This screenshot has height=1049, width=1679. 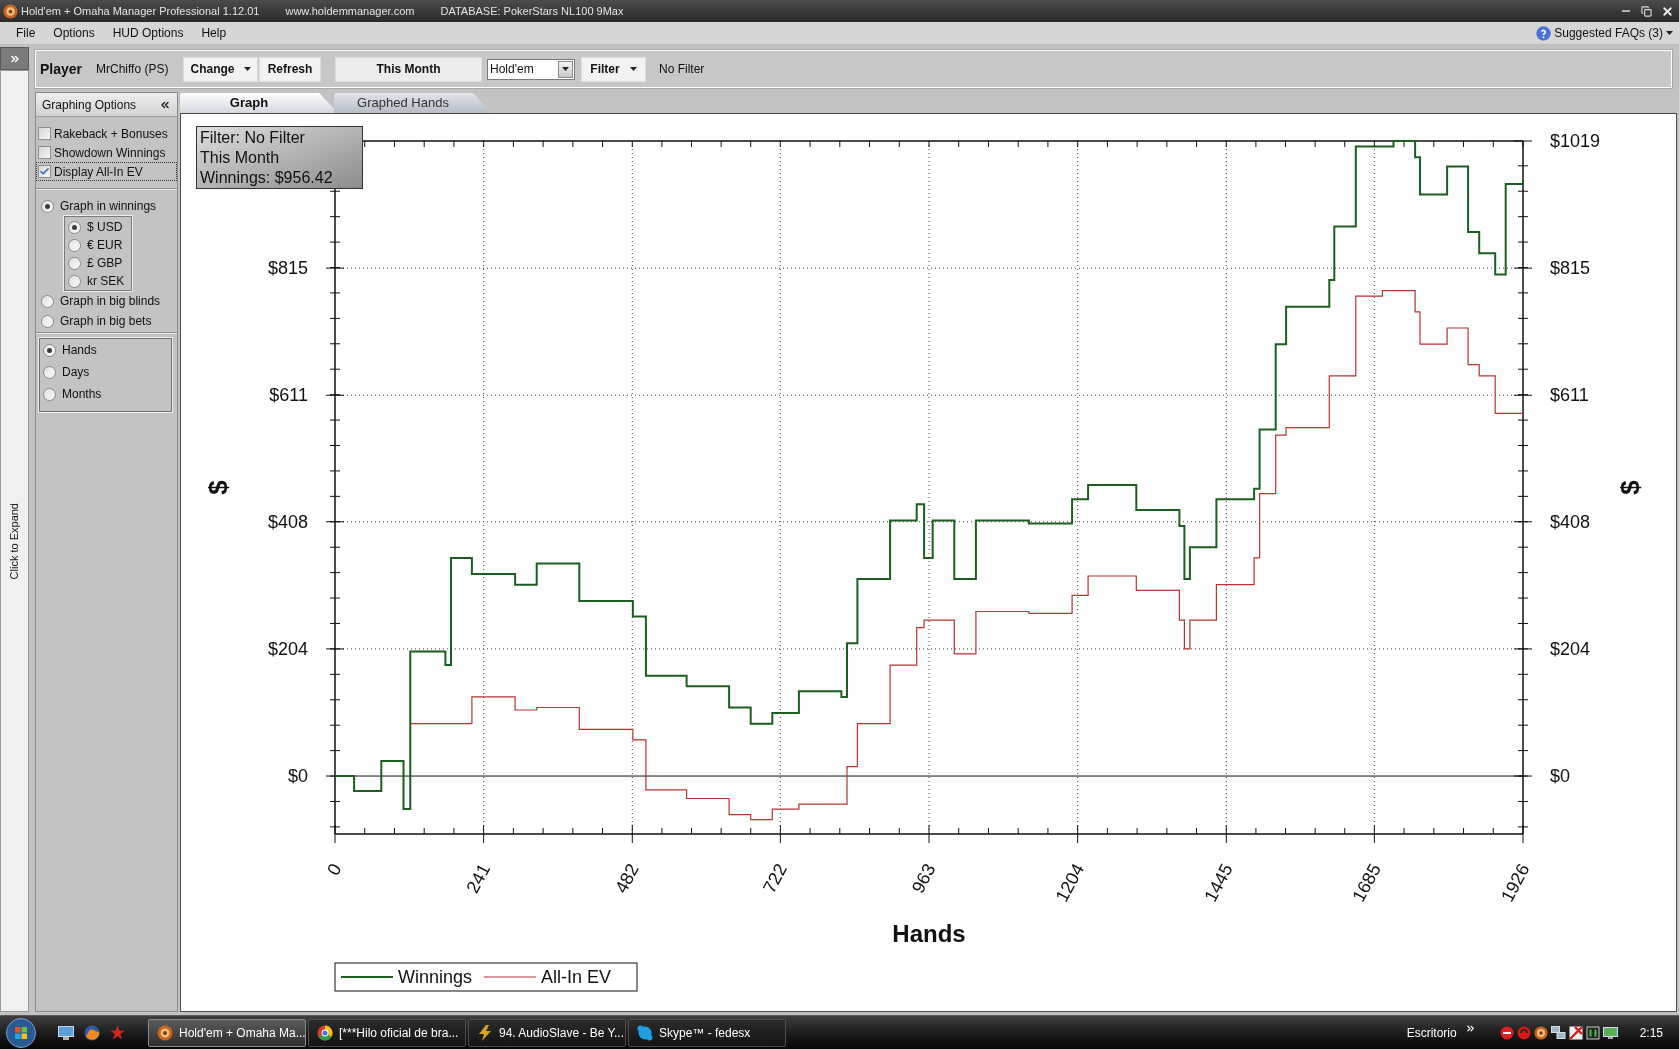 I want to click on radio-label: Days, so click(x=76, y=372).